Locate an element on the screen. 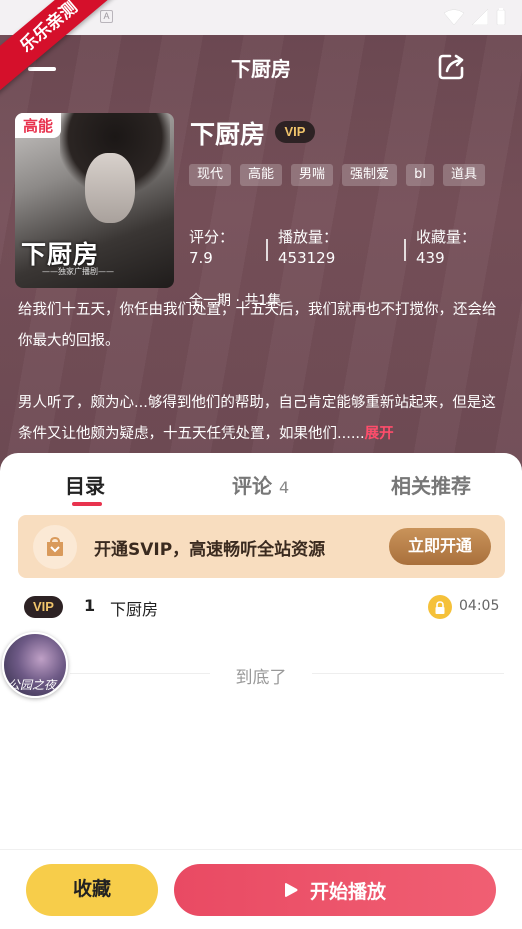 The image size is (522, 929). bottom-action-bar: 收藏 开始播放 is located at coordinates (261, 889).